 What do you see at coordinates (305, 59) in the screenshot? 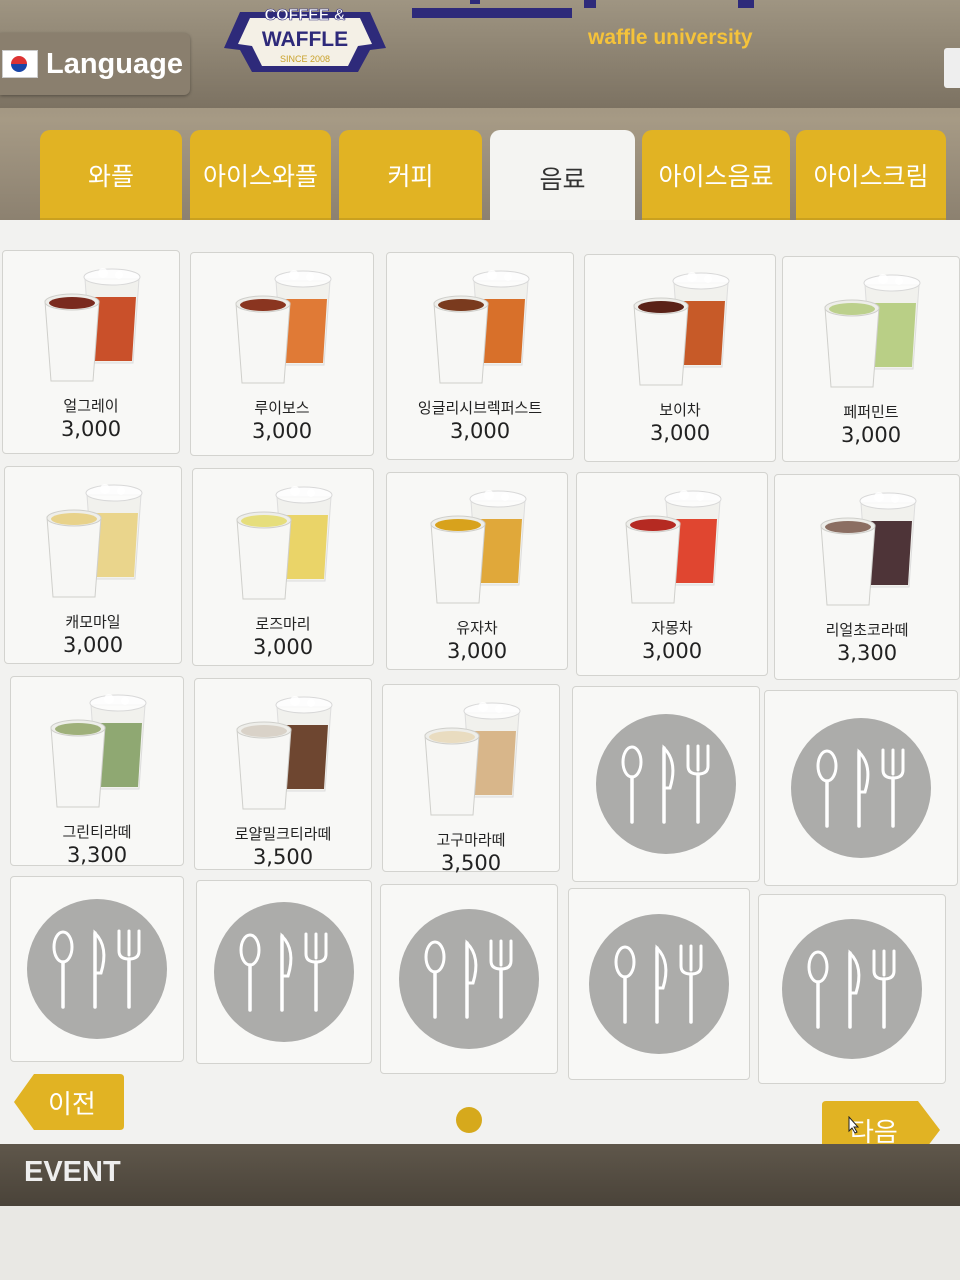
I see `logo-since: SINCE 2008` at bounding box center [305, 59].